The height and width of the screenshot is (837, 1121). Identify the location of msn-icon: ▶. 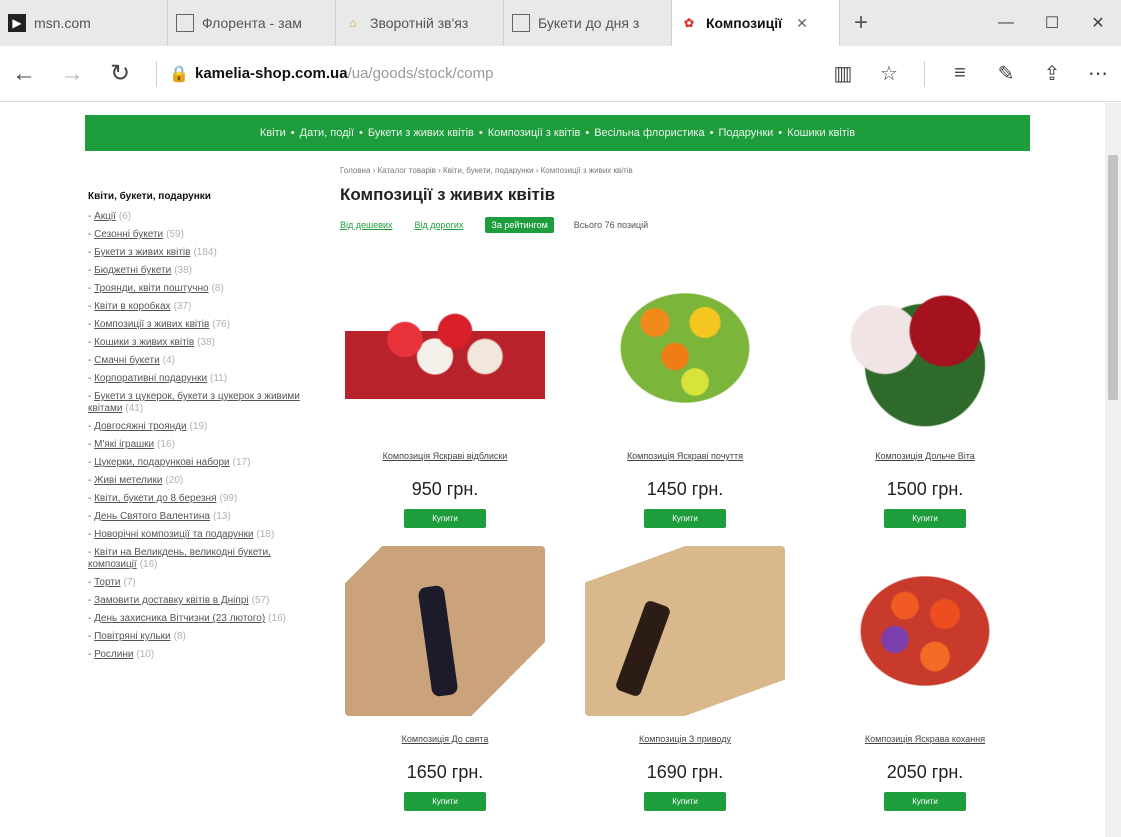
(17, 23).